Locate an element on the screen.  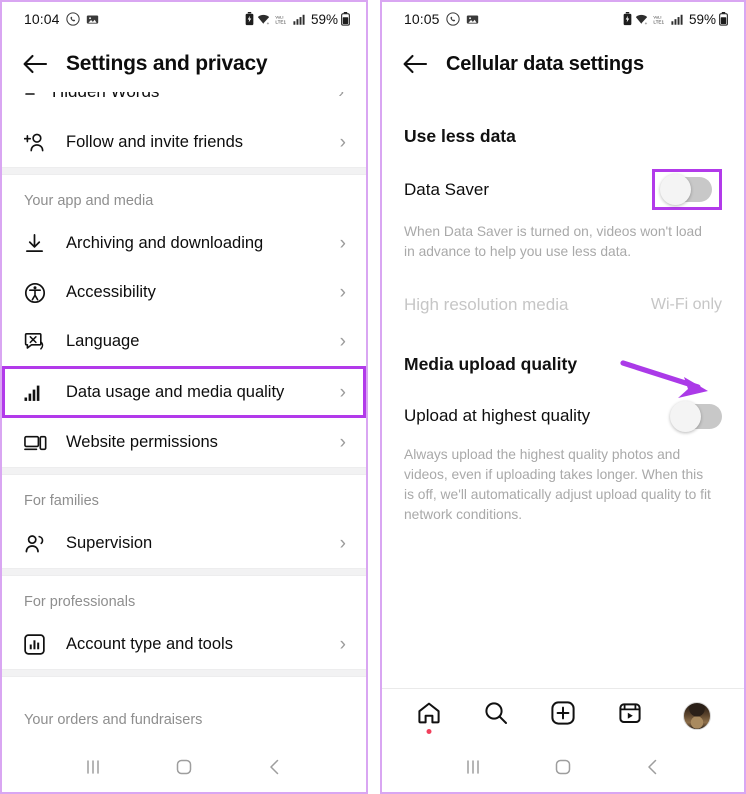
list-item-supervision: Supervision › is located at coordinates (184, 543).